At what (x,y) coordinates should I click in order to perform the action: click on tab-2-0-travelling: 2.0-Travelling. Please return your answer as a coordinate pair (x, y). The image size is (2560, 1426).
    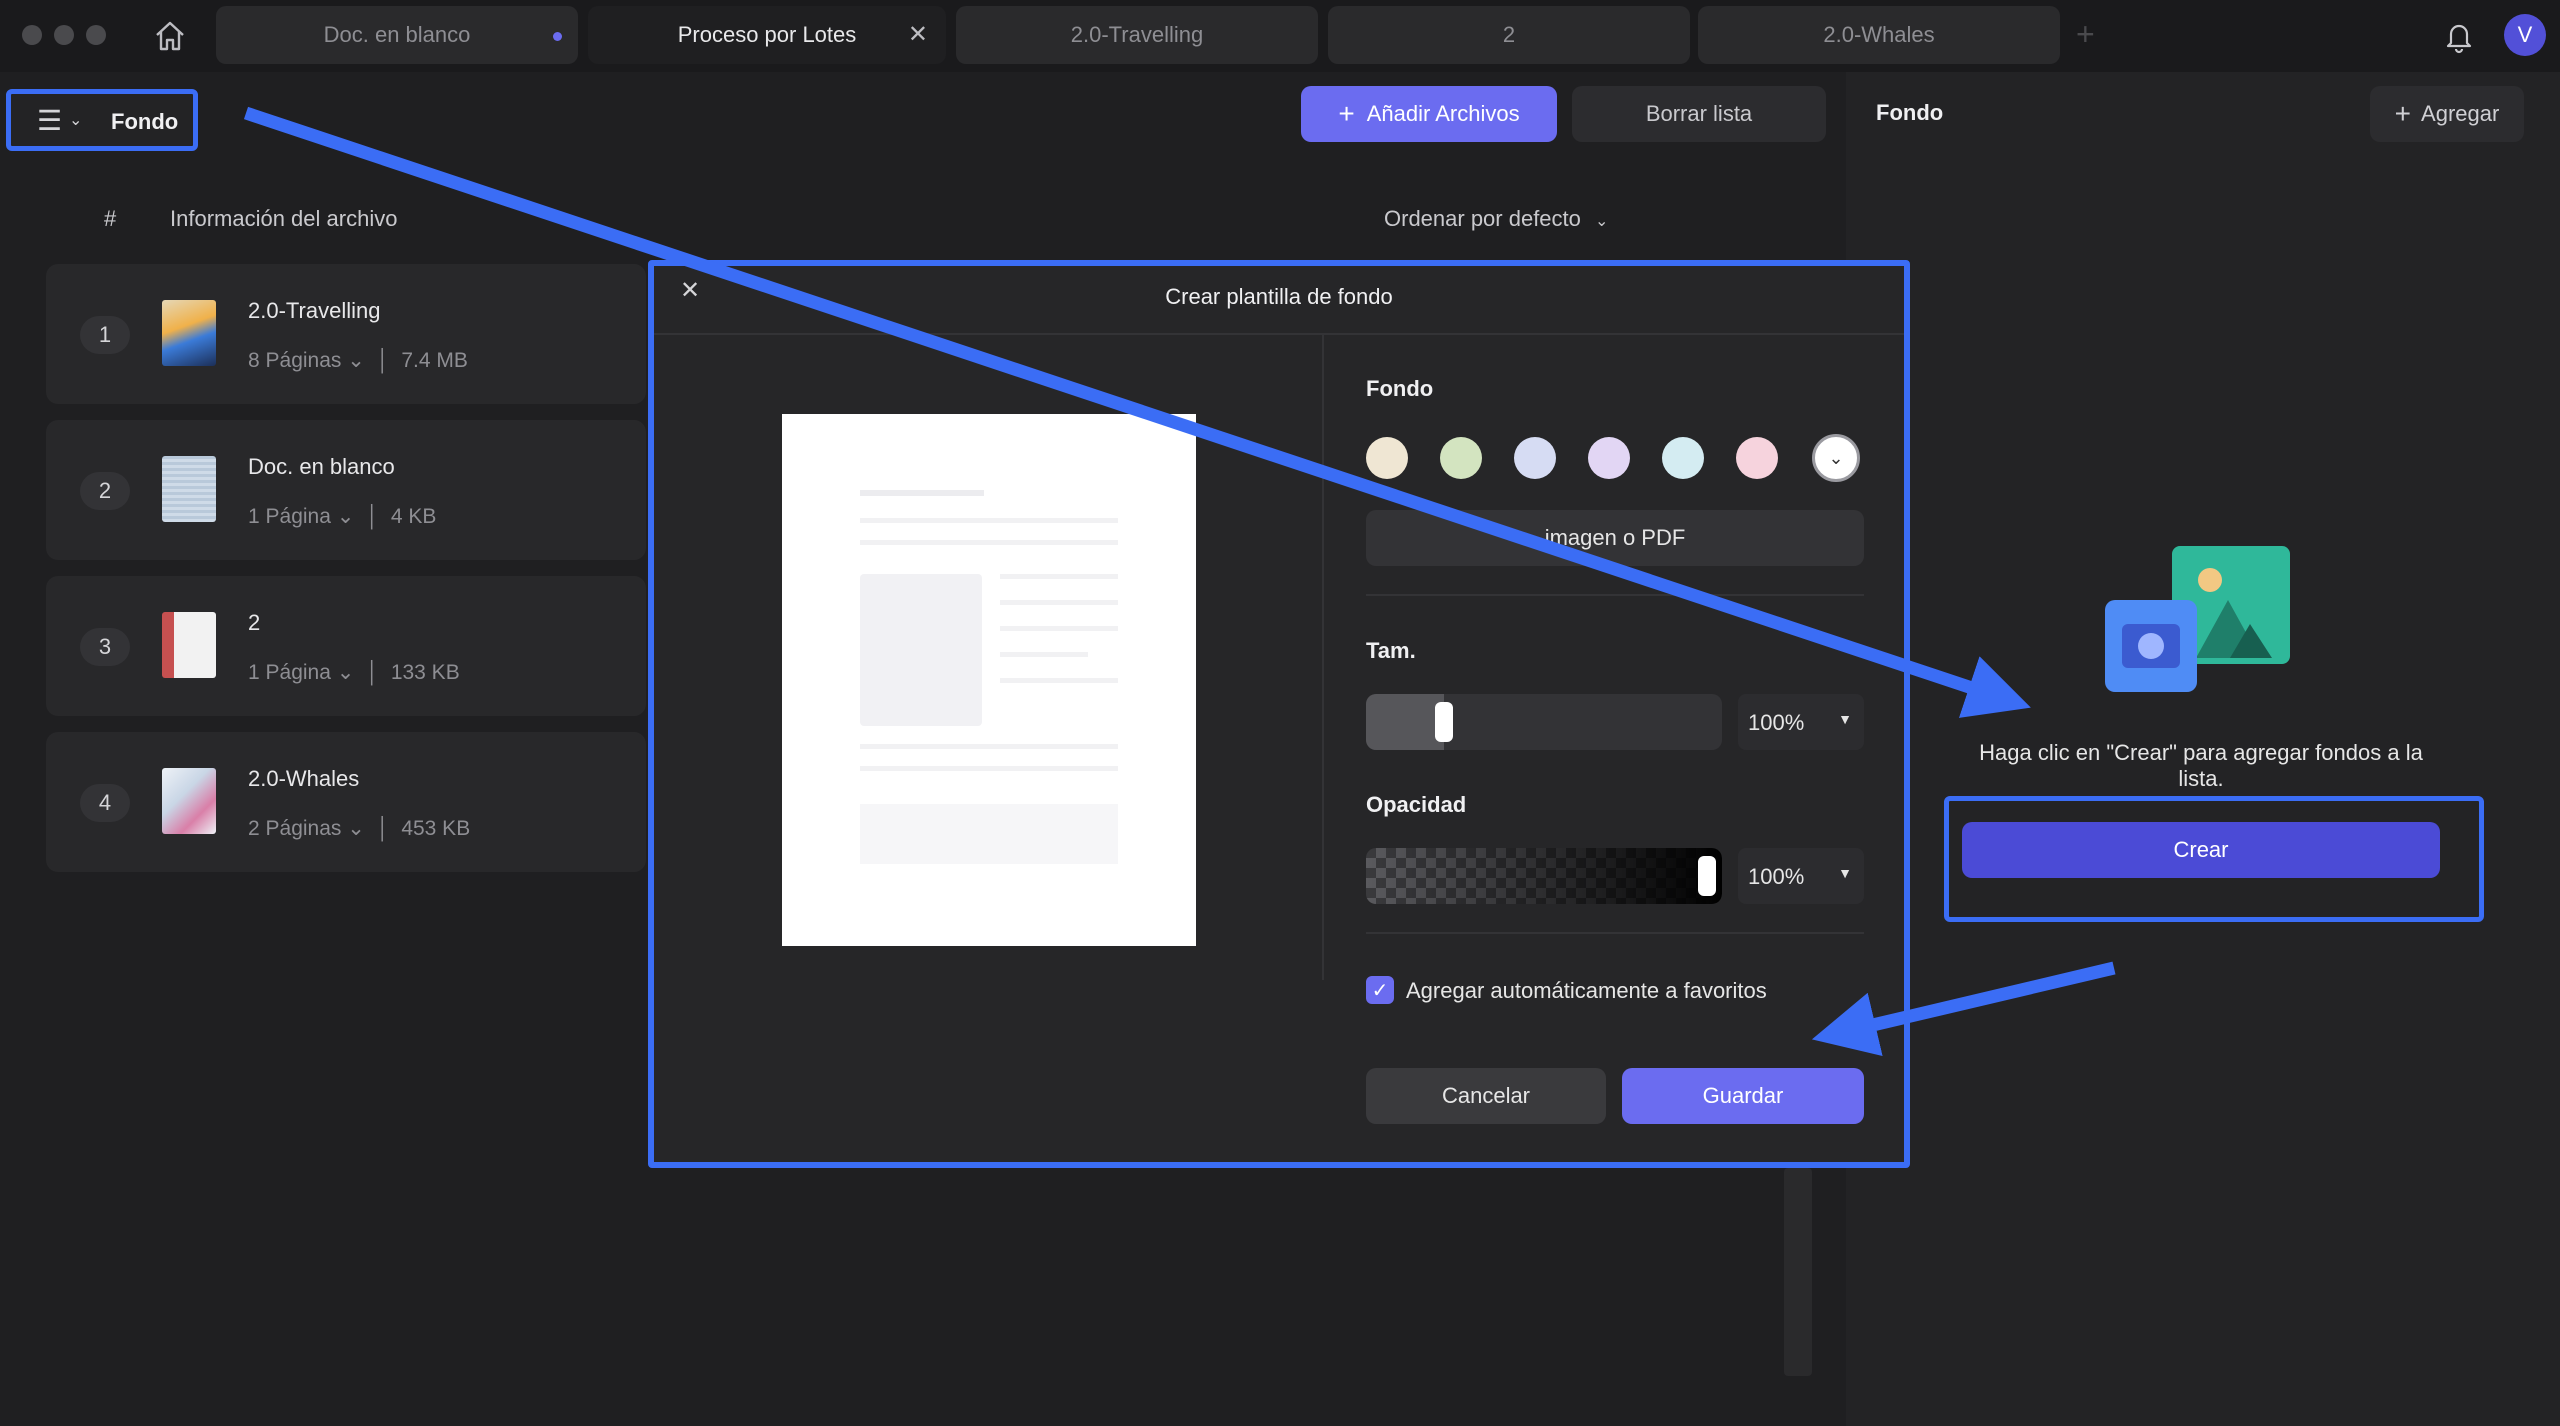
    Looking at the image, I should click on (1137, 35).